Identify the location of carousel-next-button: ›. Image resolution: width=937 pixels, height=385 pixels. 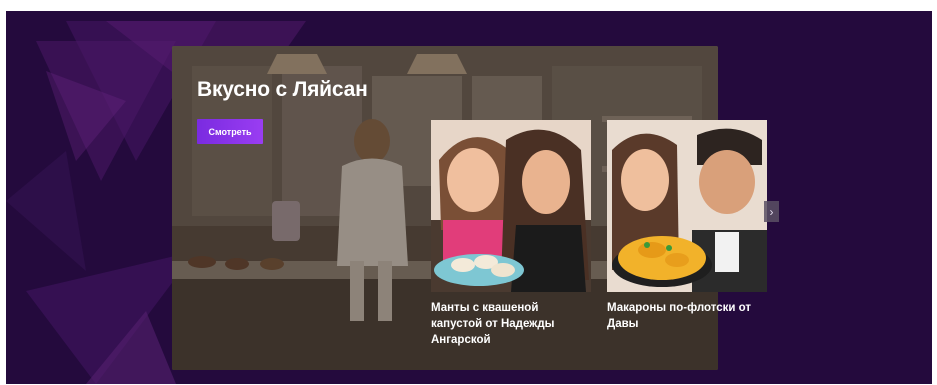
(771, 211).